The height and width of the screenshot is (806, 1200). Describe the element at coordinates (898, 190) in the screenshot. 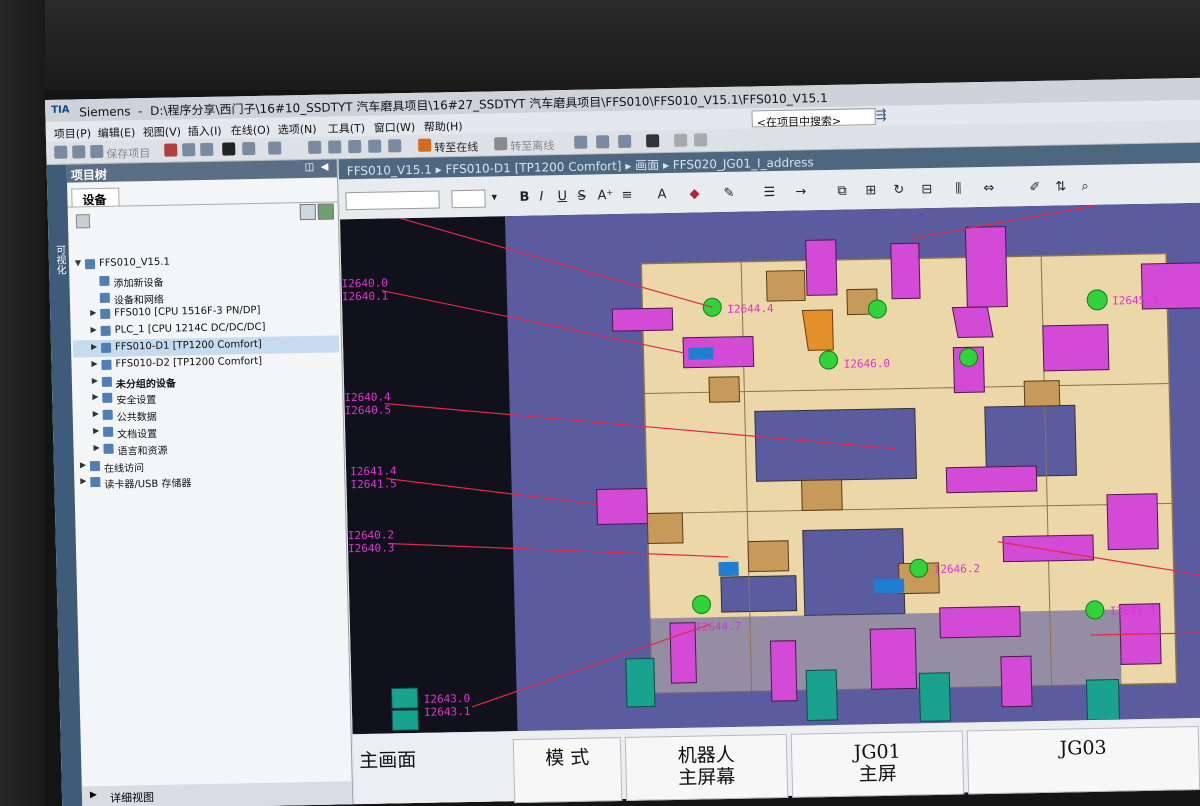

I see `rotate-icon: ↻` at that location.